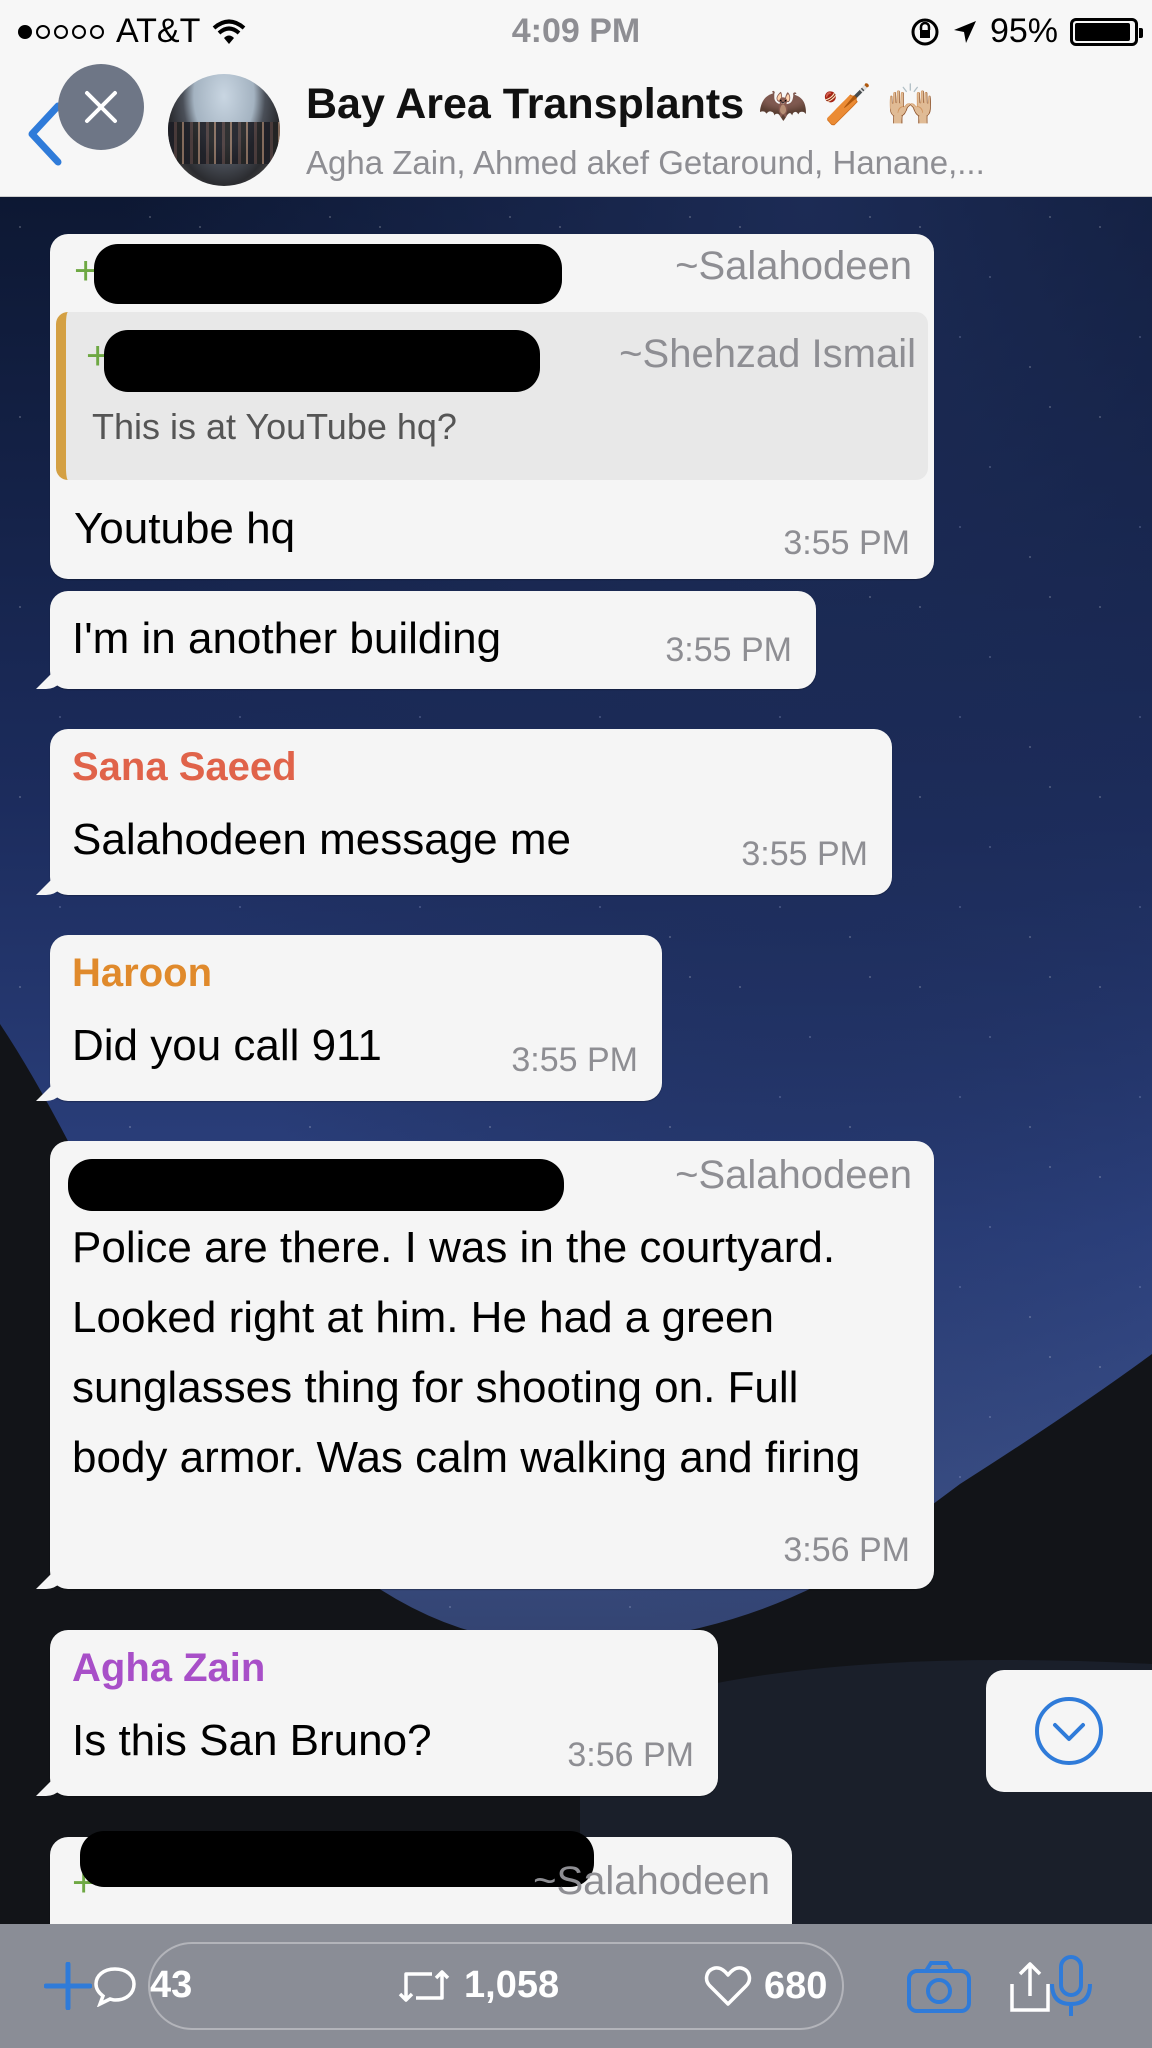  Describe the element at coordinates (171, 1985) in the screenshot. I see `reply-count-value: 43` at that location.